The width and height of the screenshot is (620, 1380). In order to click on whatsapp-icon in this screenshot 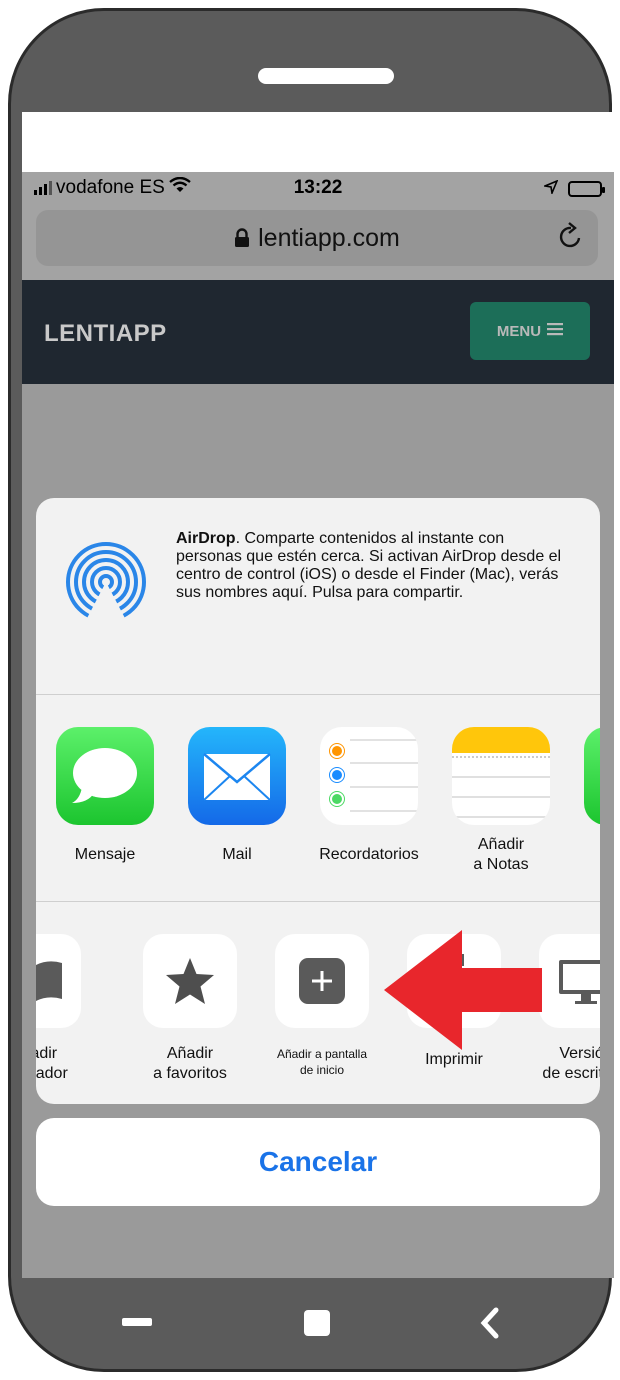, I will do `click(592, 776)`.